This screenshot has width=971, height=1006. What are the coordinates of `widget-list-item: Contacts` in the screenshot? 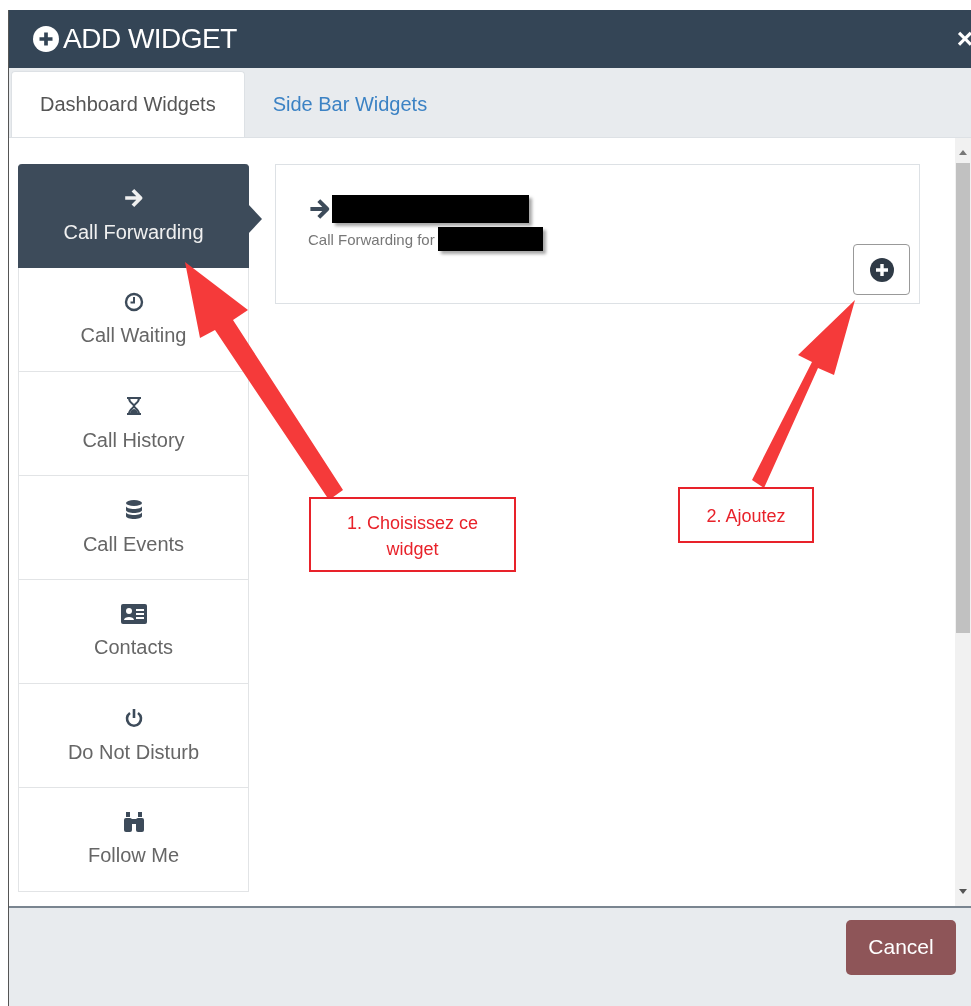 It's located at (133, 632).